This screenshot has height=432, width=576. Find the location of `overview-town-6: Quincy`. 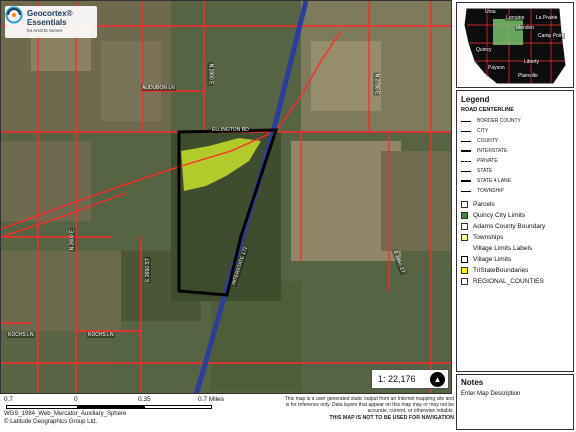

overview-town-6: Quincy is located at coordinates (484, 50).